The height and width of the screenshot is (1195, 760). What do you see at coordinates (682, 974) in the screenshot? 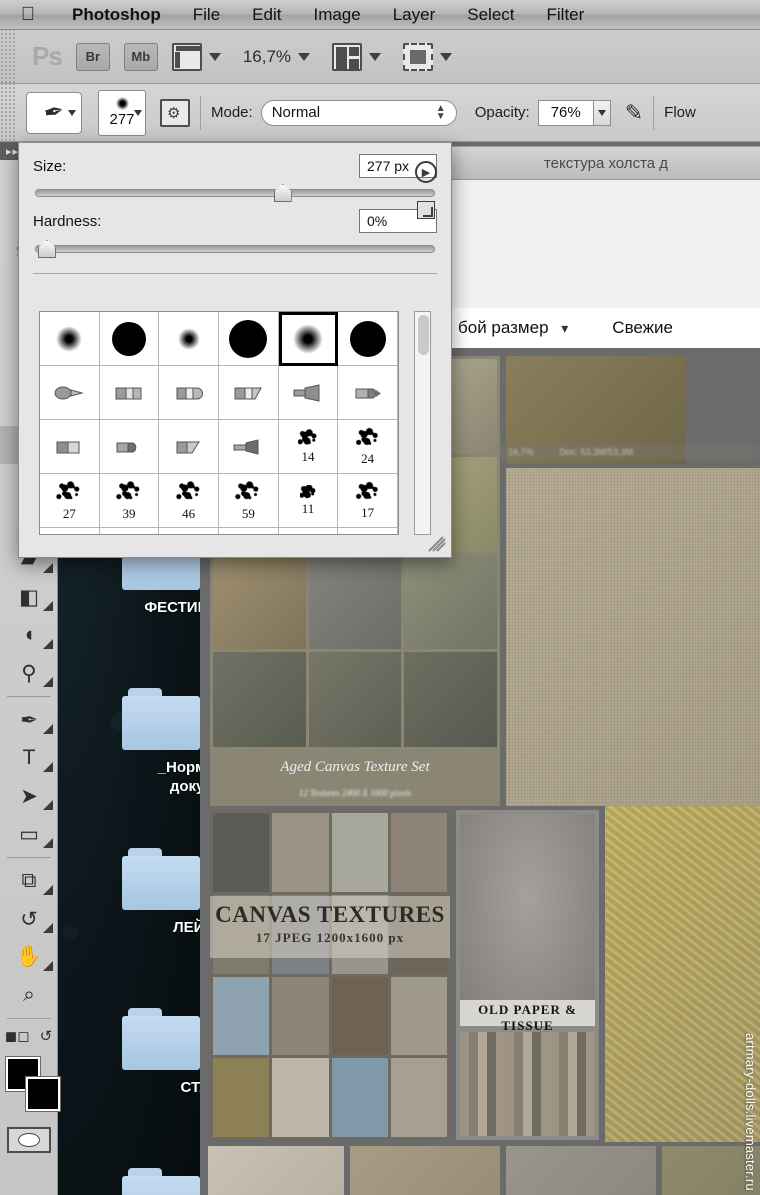
I see `thumbnail-yellow-plaster-texture` at bounding box center [682, 974].